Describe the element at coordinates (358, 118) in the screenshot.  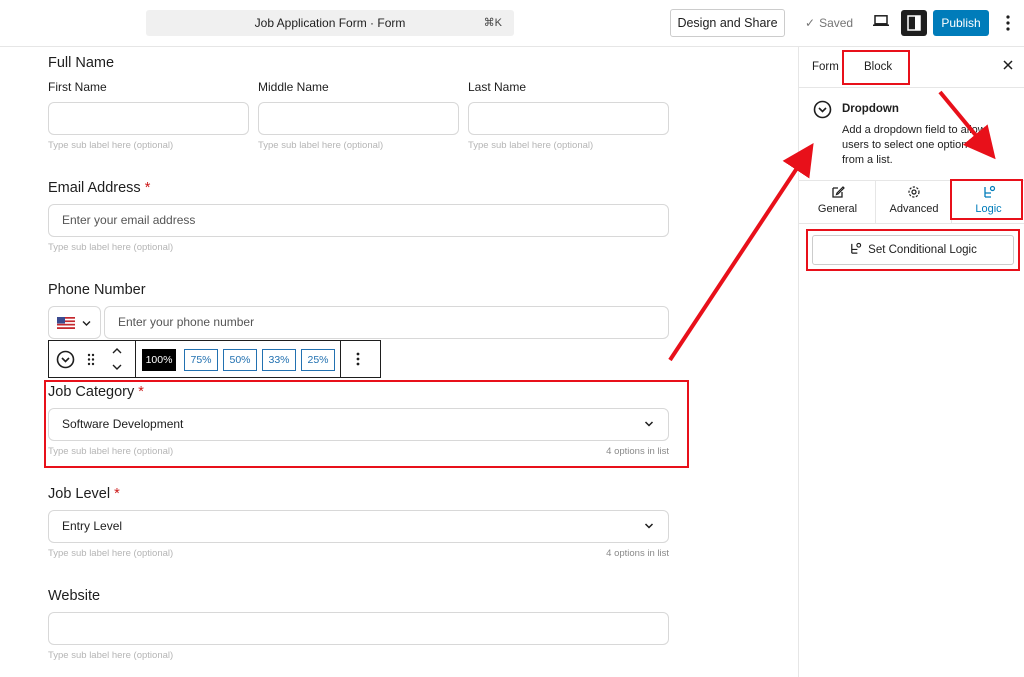
I see `middle-name-input` at that location.